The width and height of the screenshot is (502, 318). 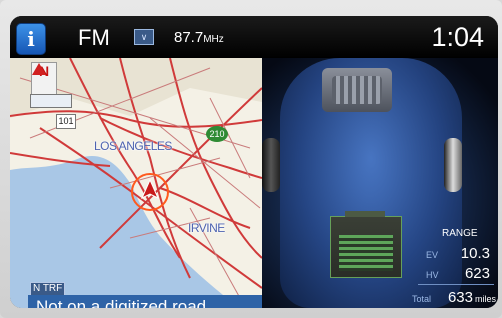 I want to click on range-total-row: Total 633 miles, so click(x=454, y=297).